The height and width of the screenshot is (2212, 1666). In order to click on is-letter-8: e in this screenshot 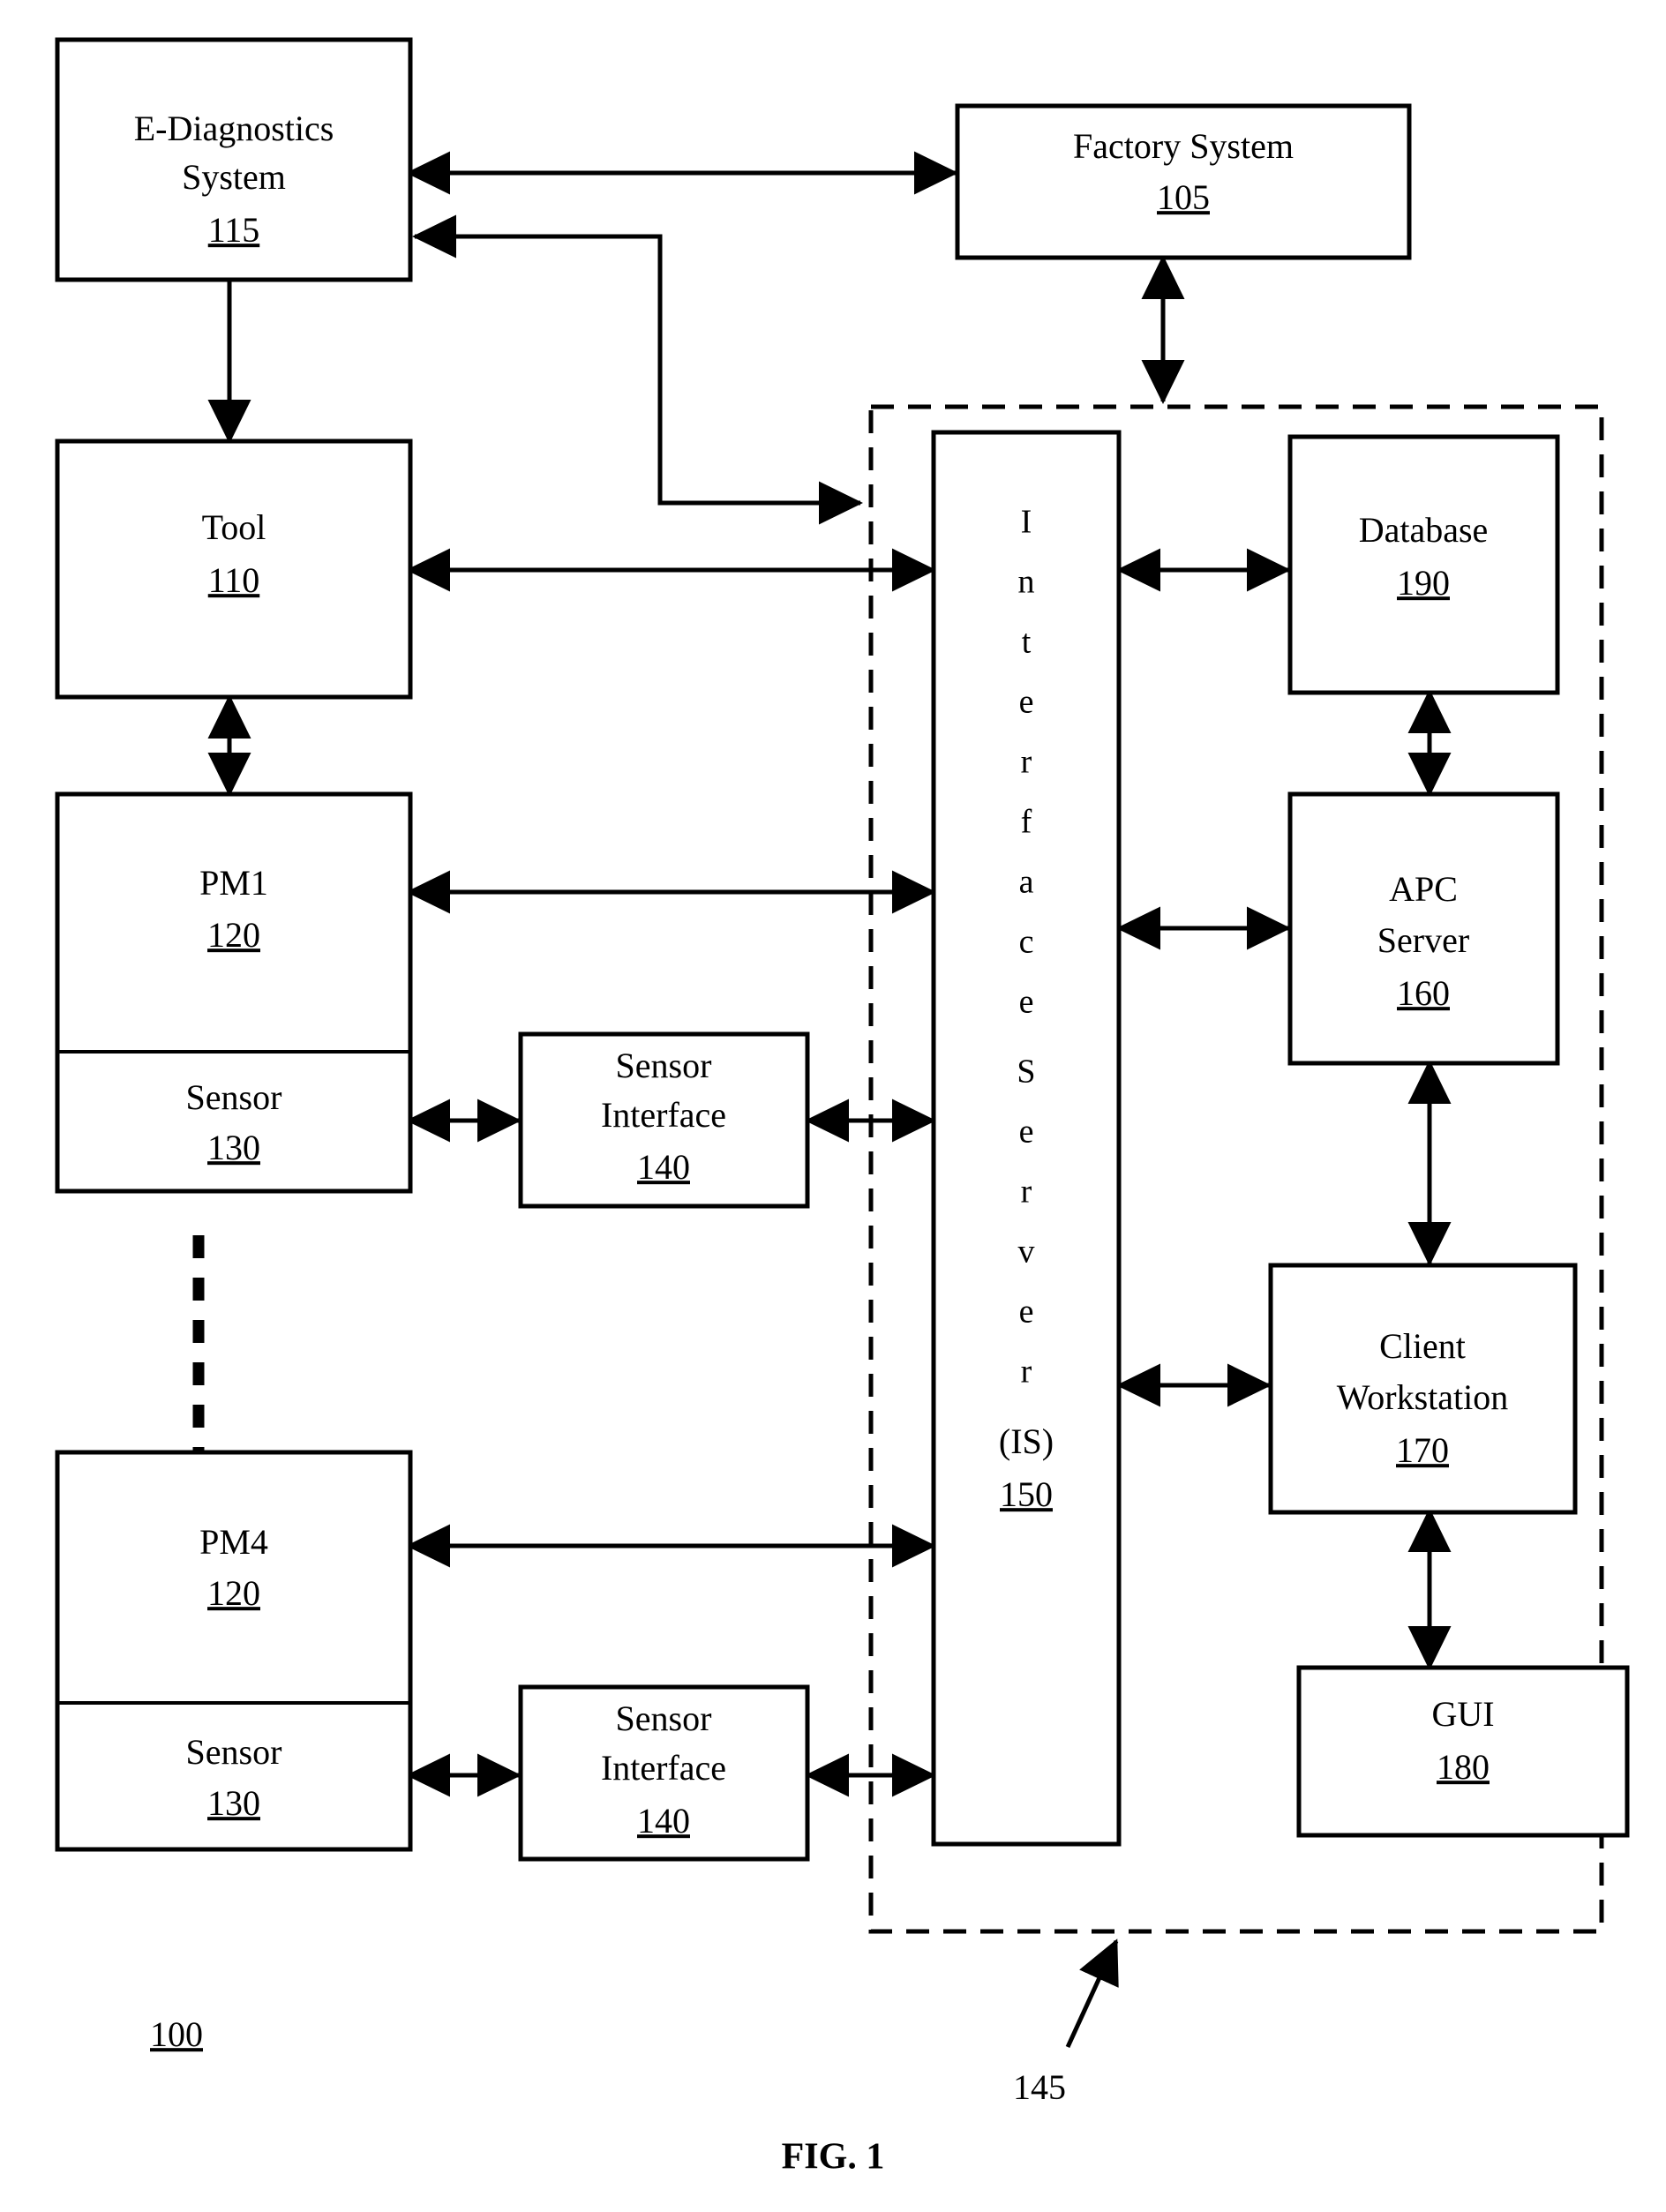, I will do `click(1026, 1003)`.